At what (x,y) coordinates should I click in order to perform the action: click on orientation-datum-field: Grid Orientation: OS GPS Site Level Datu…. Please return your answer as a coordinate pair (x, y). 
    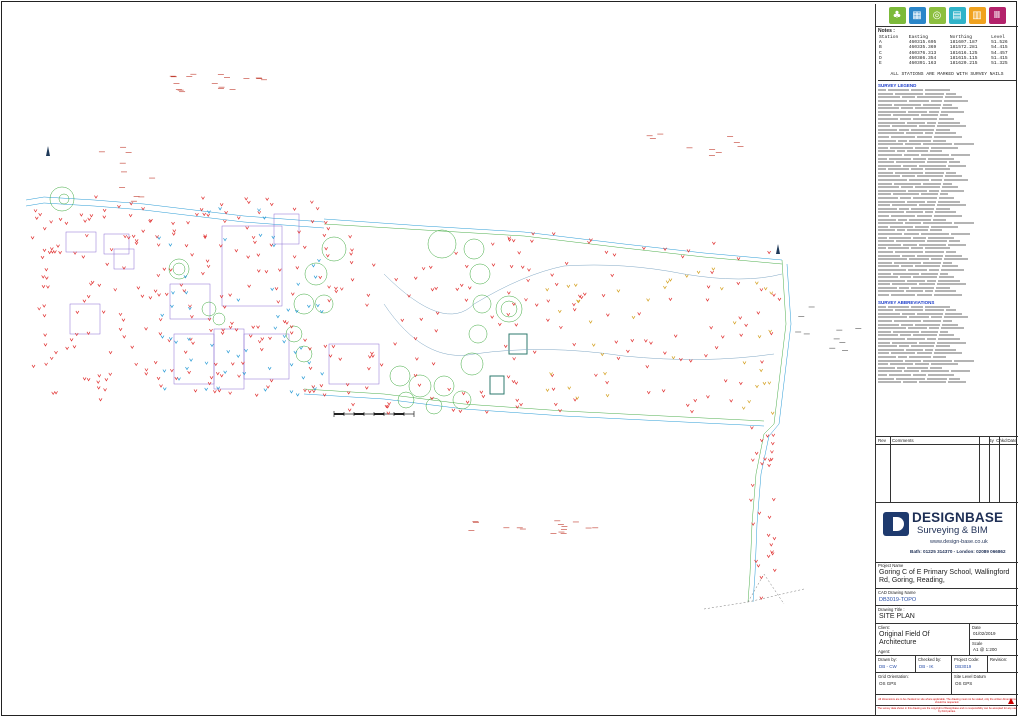
    Looking at the image, I should click on (947, 684).